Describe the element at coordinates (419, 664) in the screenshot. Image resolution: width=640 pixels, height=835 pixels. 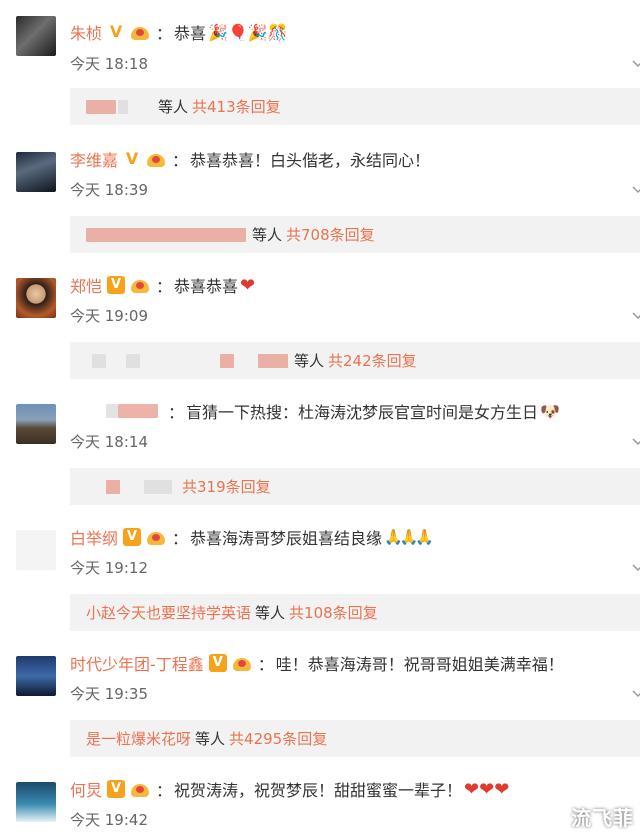
I see `comment-text: 哇！恭喜海涛哥！祝哥哥姐姐美满幸福！` at that location.